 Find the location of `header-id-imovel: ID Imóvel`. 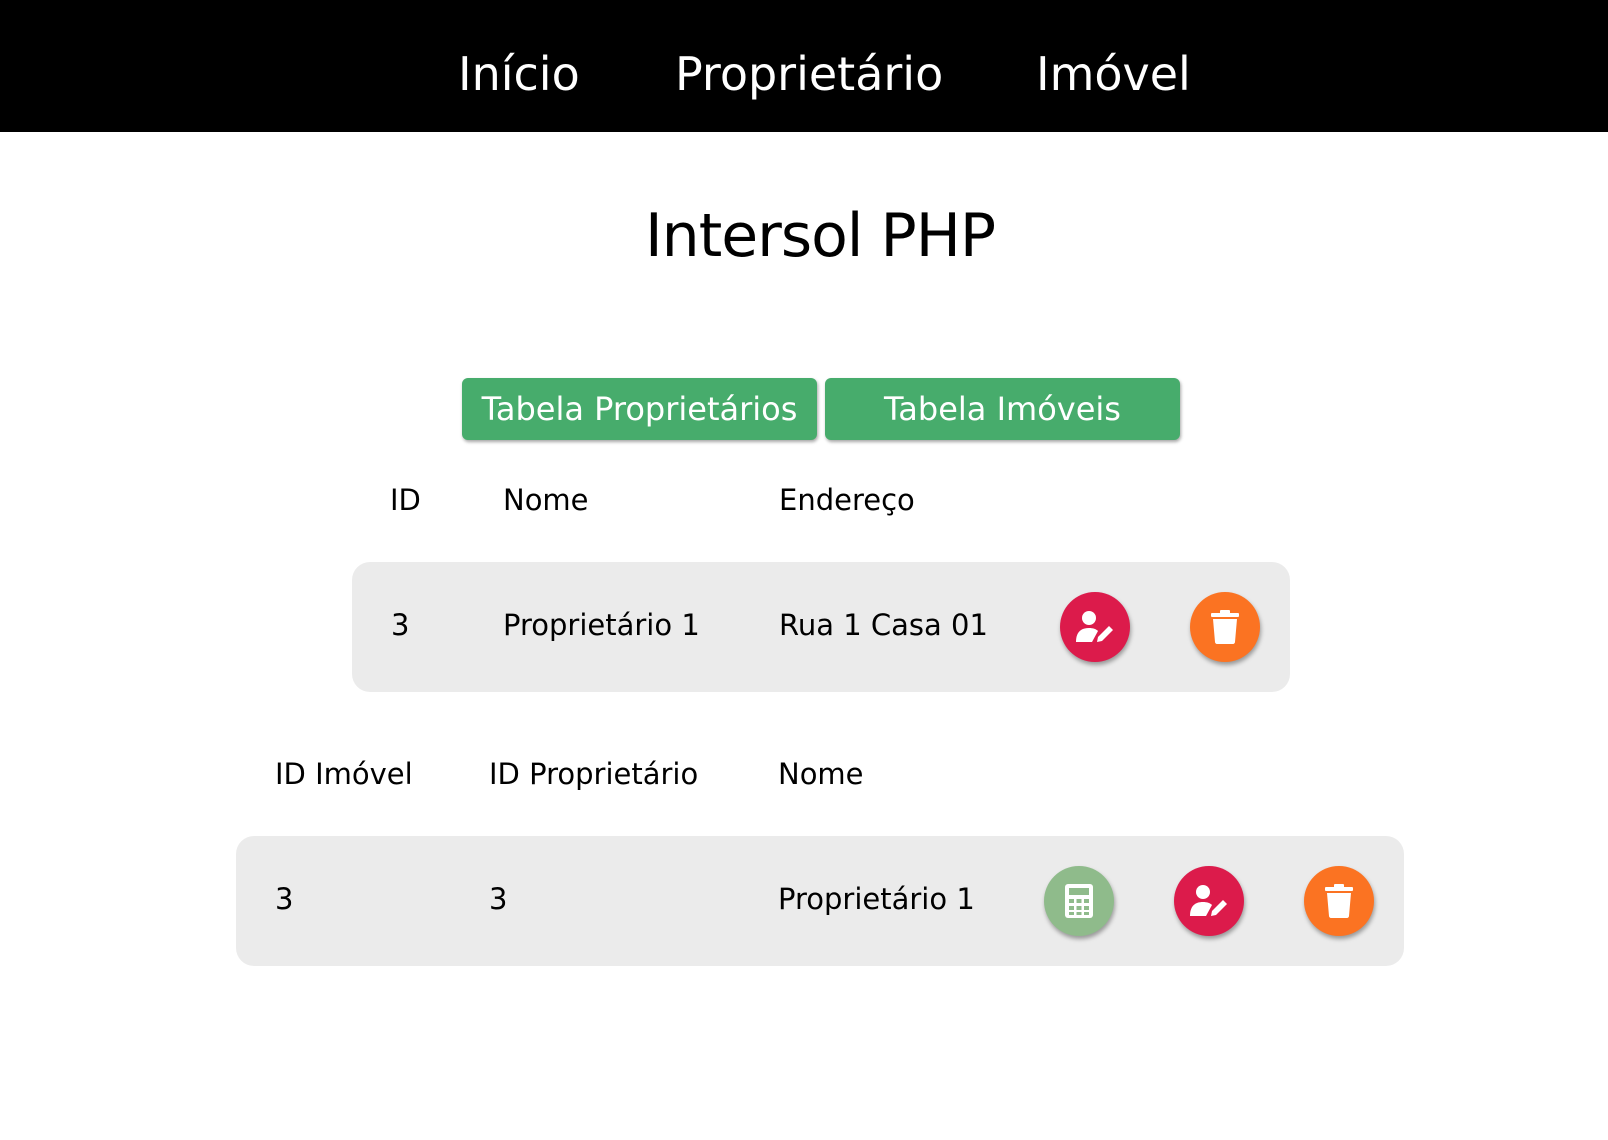

header-id-imovel: ID Imóvel is located at coordinates (344, 774).